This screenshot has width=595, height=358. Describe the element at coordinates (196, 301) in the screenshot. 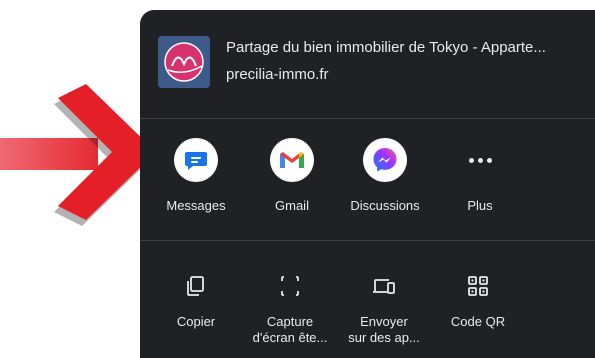

I see `action-copy: Copier` at that location.